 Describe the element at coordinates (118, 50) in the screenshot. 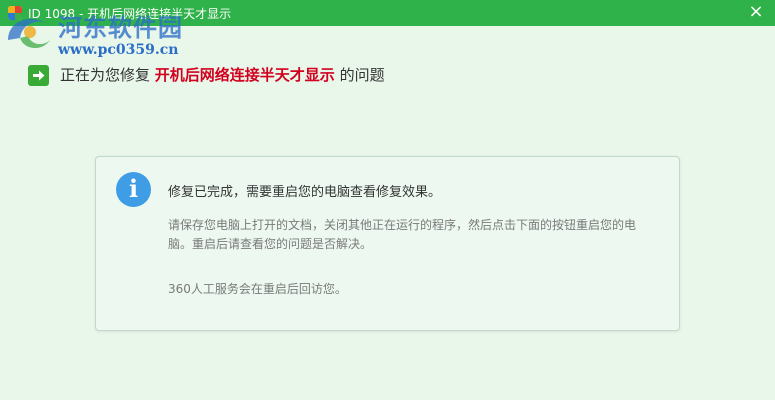

I see `watermark-url: www.pc0359.cn` at that location.